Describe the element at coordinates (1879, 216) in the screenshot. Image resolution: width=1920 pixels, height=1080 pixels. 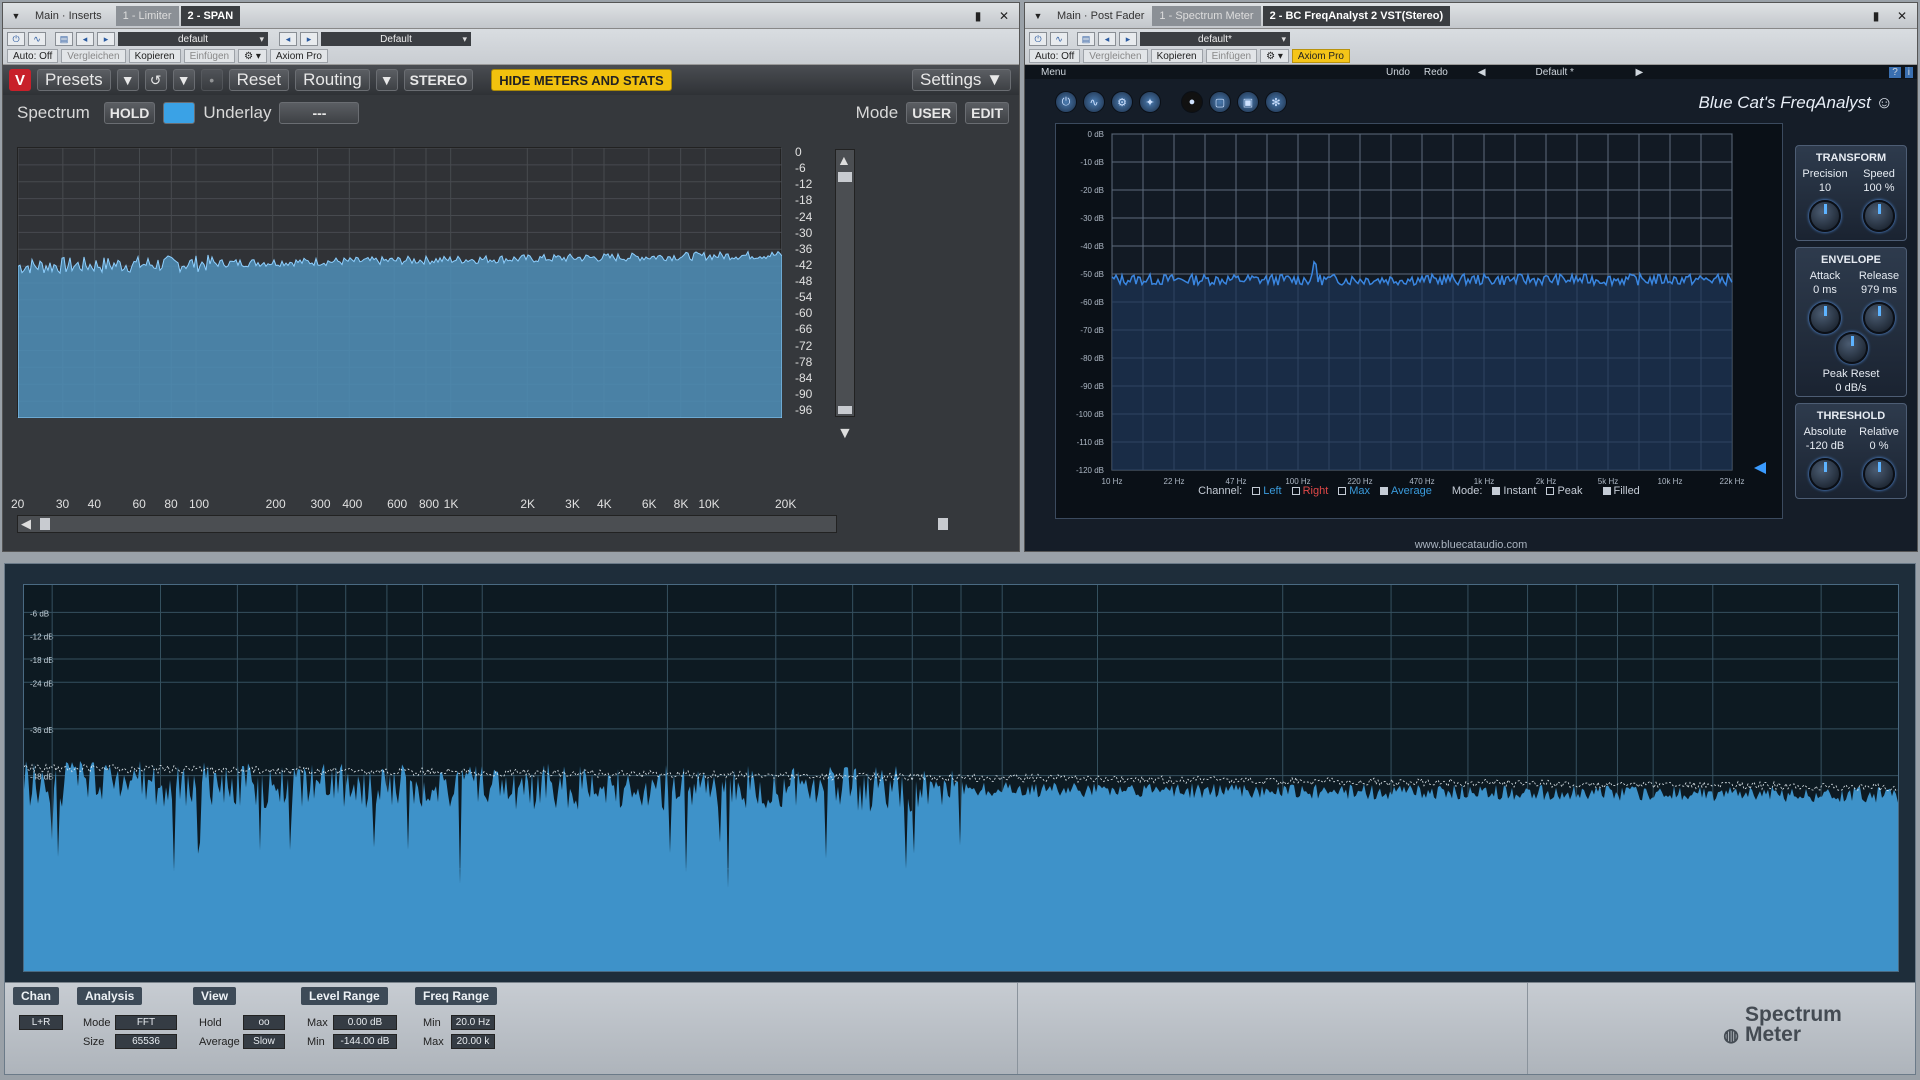
I see `speed-knob` at that location.